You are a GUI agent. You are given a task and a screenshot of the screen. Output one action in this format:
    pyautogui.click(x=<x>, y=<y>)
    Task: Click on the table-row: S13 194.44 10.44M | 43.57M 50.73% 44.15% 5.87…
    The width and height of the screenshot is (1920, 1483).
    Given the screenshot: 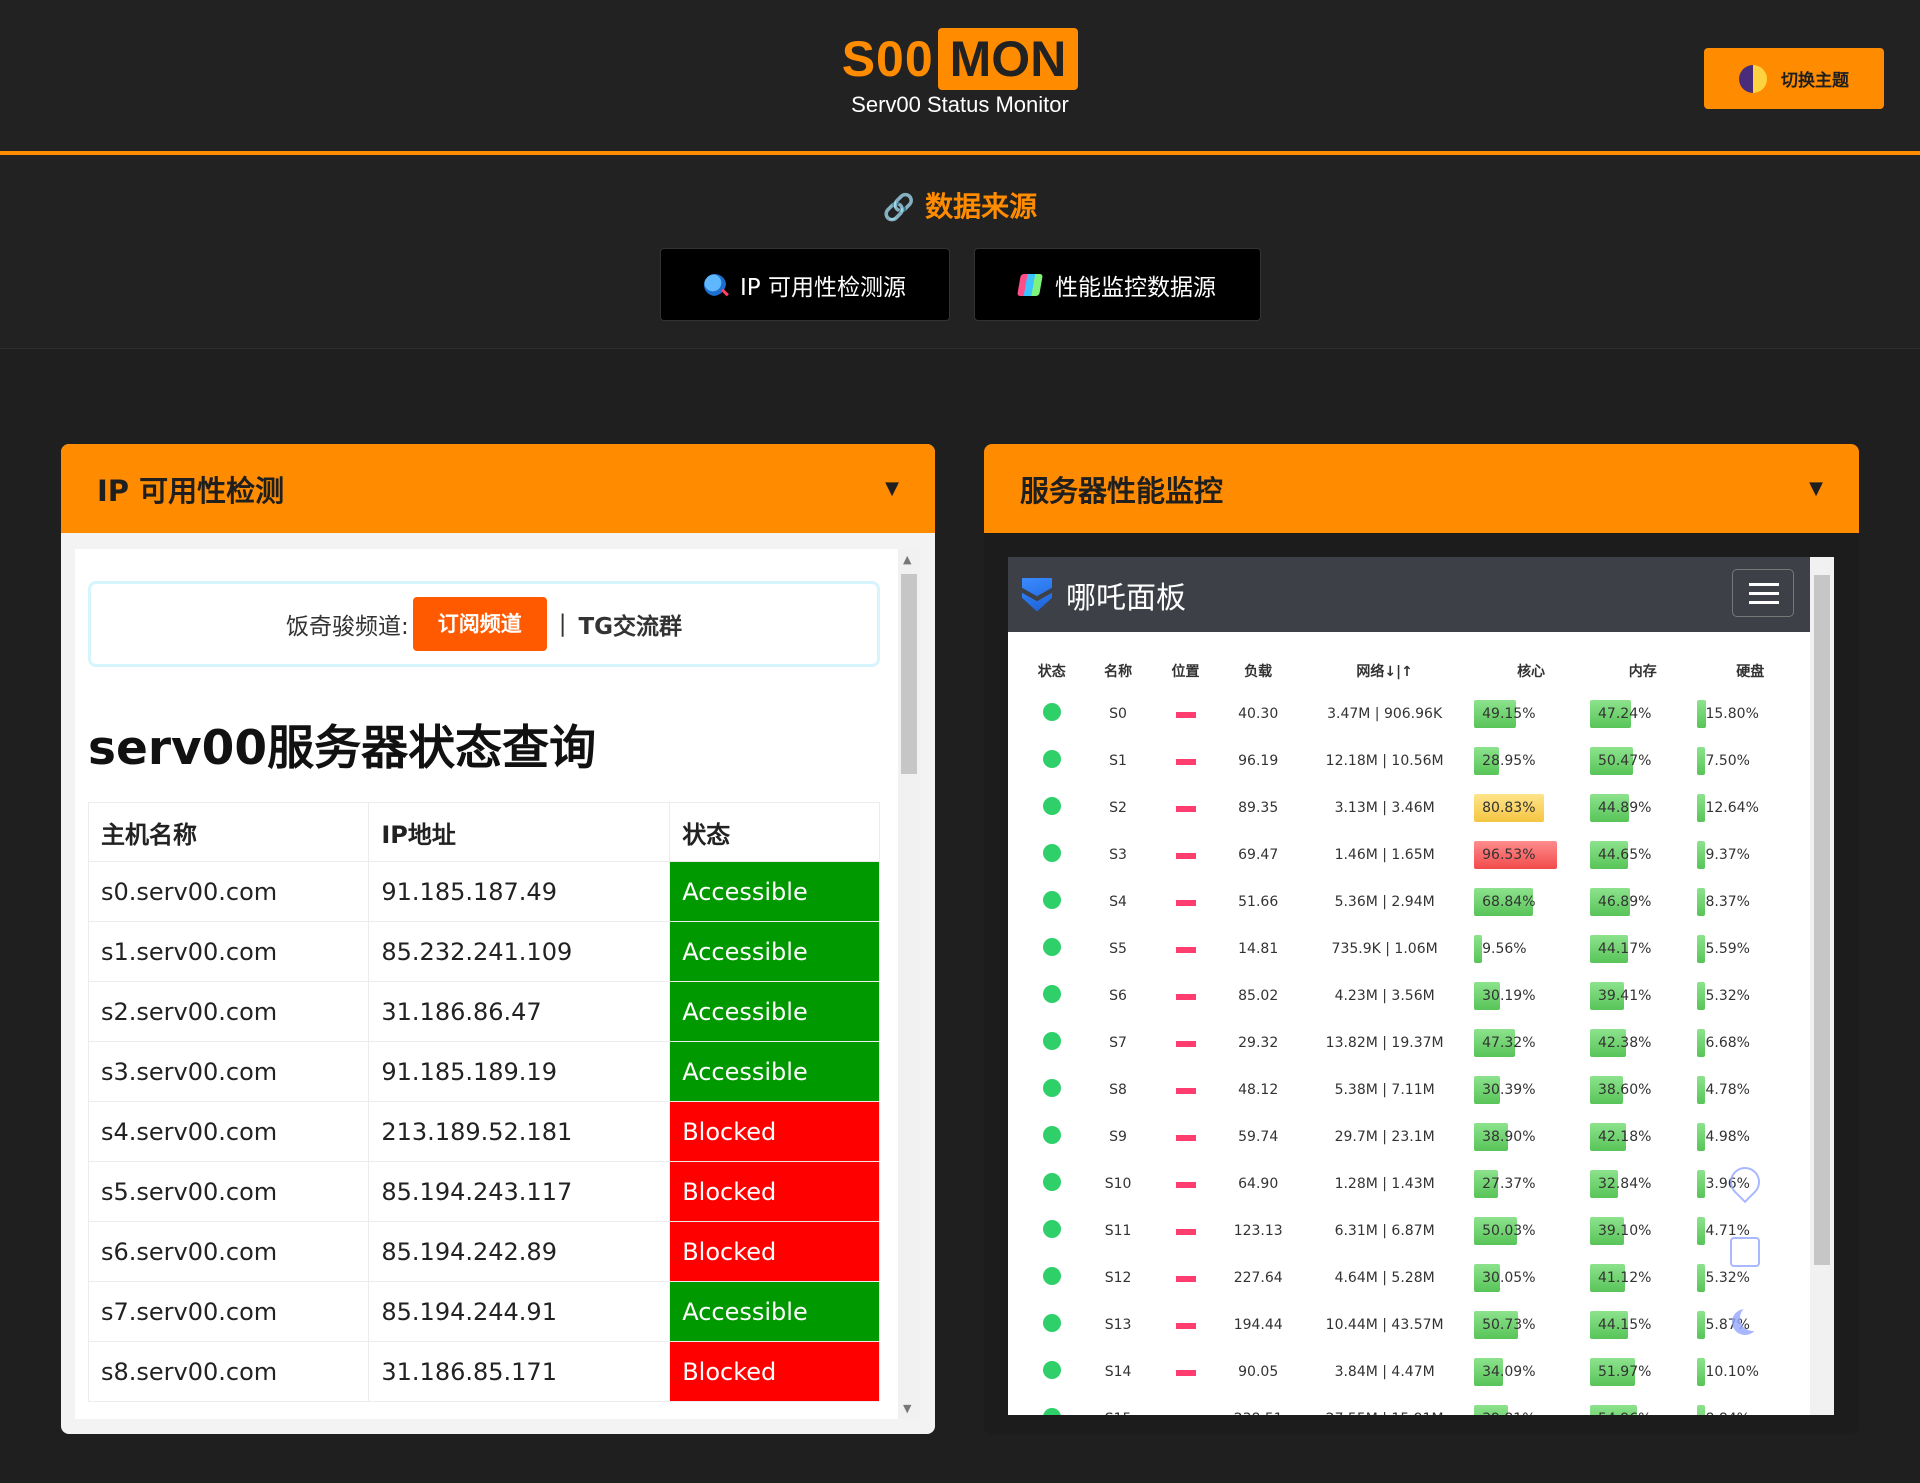 What is the action you would take?
    pyautogui.click(x=1411, y=1324)
    